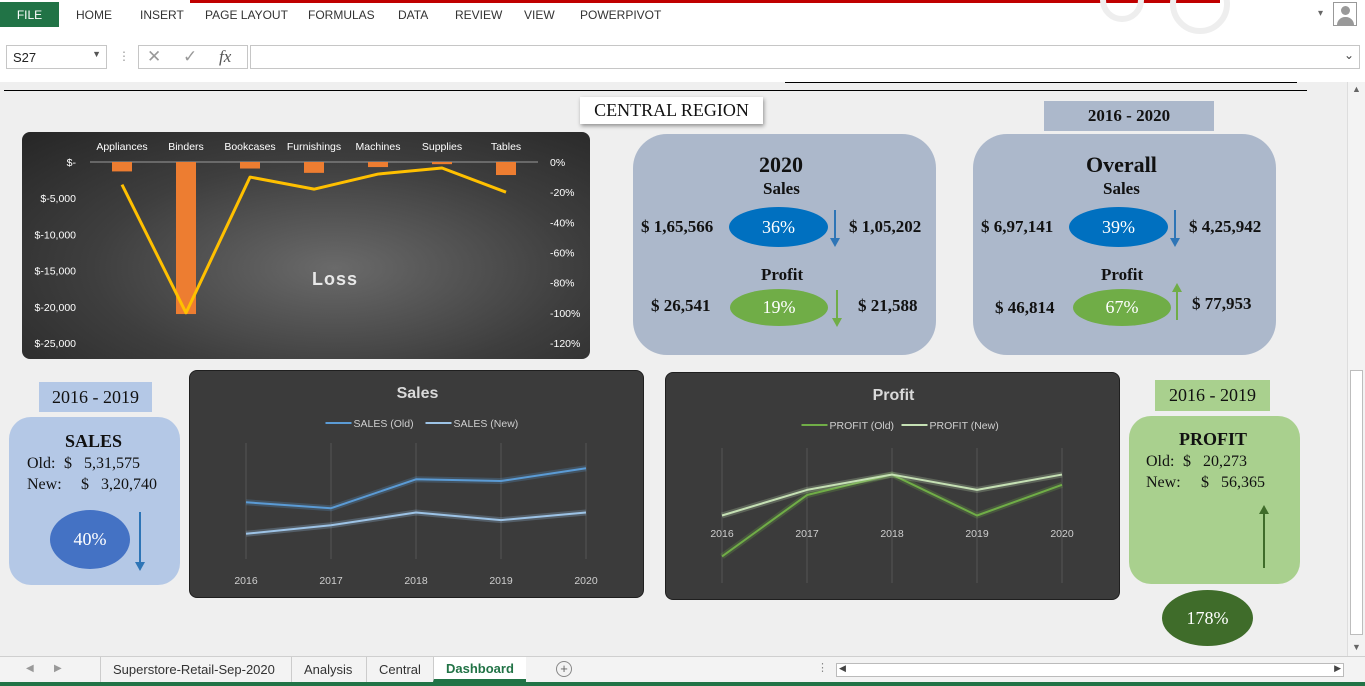 Image resolution: width=1365 pixels, height=686 pixels. What do you see at coordinates (977, 534) in the screenshot?
I see `x-tick-label: 2019` at bounding box center [977, 534].